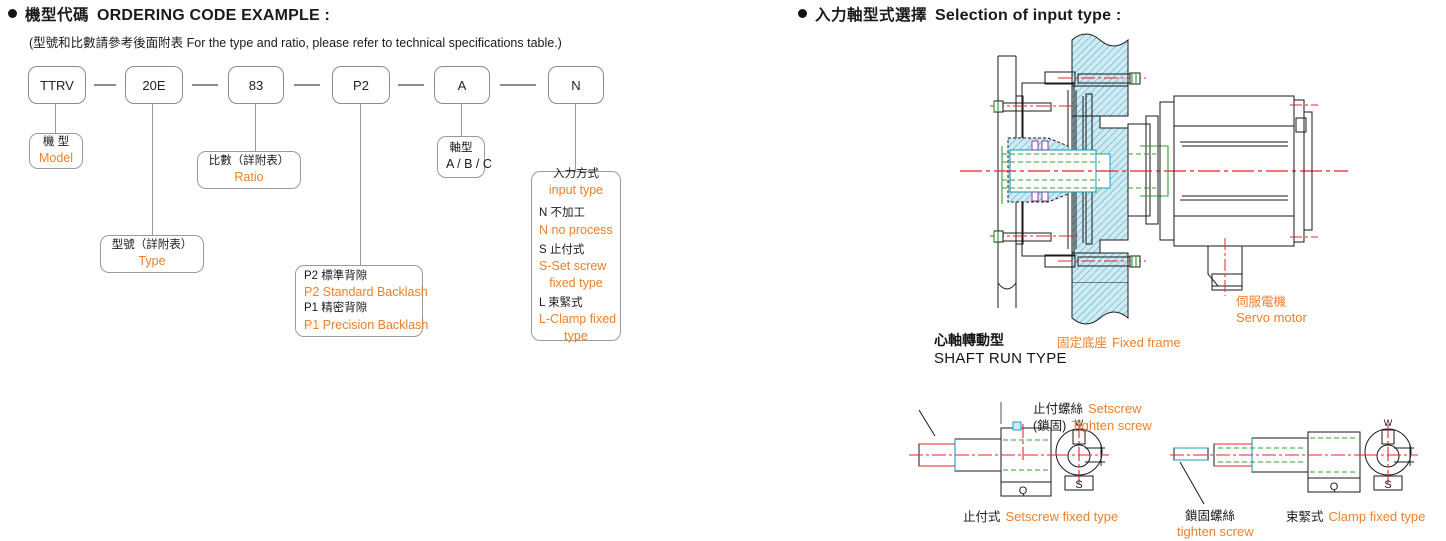 This screenshot has width=1446, height=541. Describe the element at coordinates (256, 127) in the screenshot. I see `leader-line-ratio` at that location.